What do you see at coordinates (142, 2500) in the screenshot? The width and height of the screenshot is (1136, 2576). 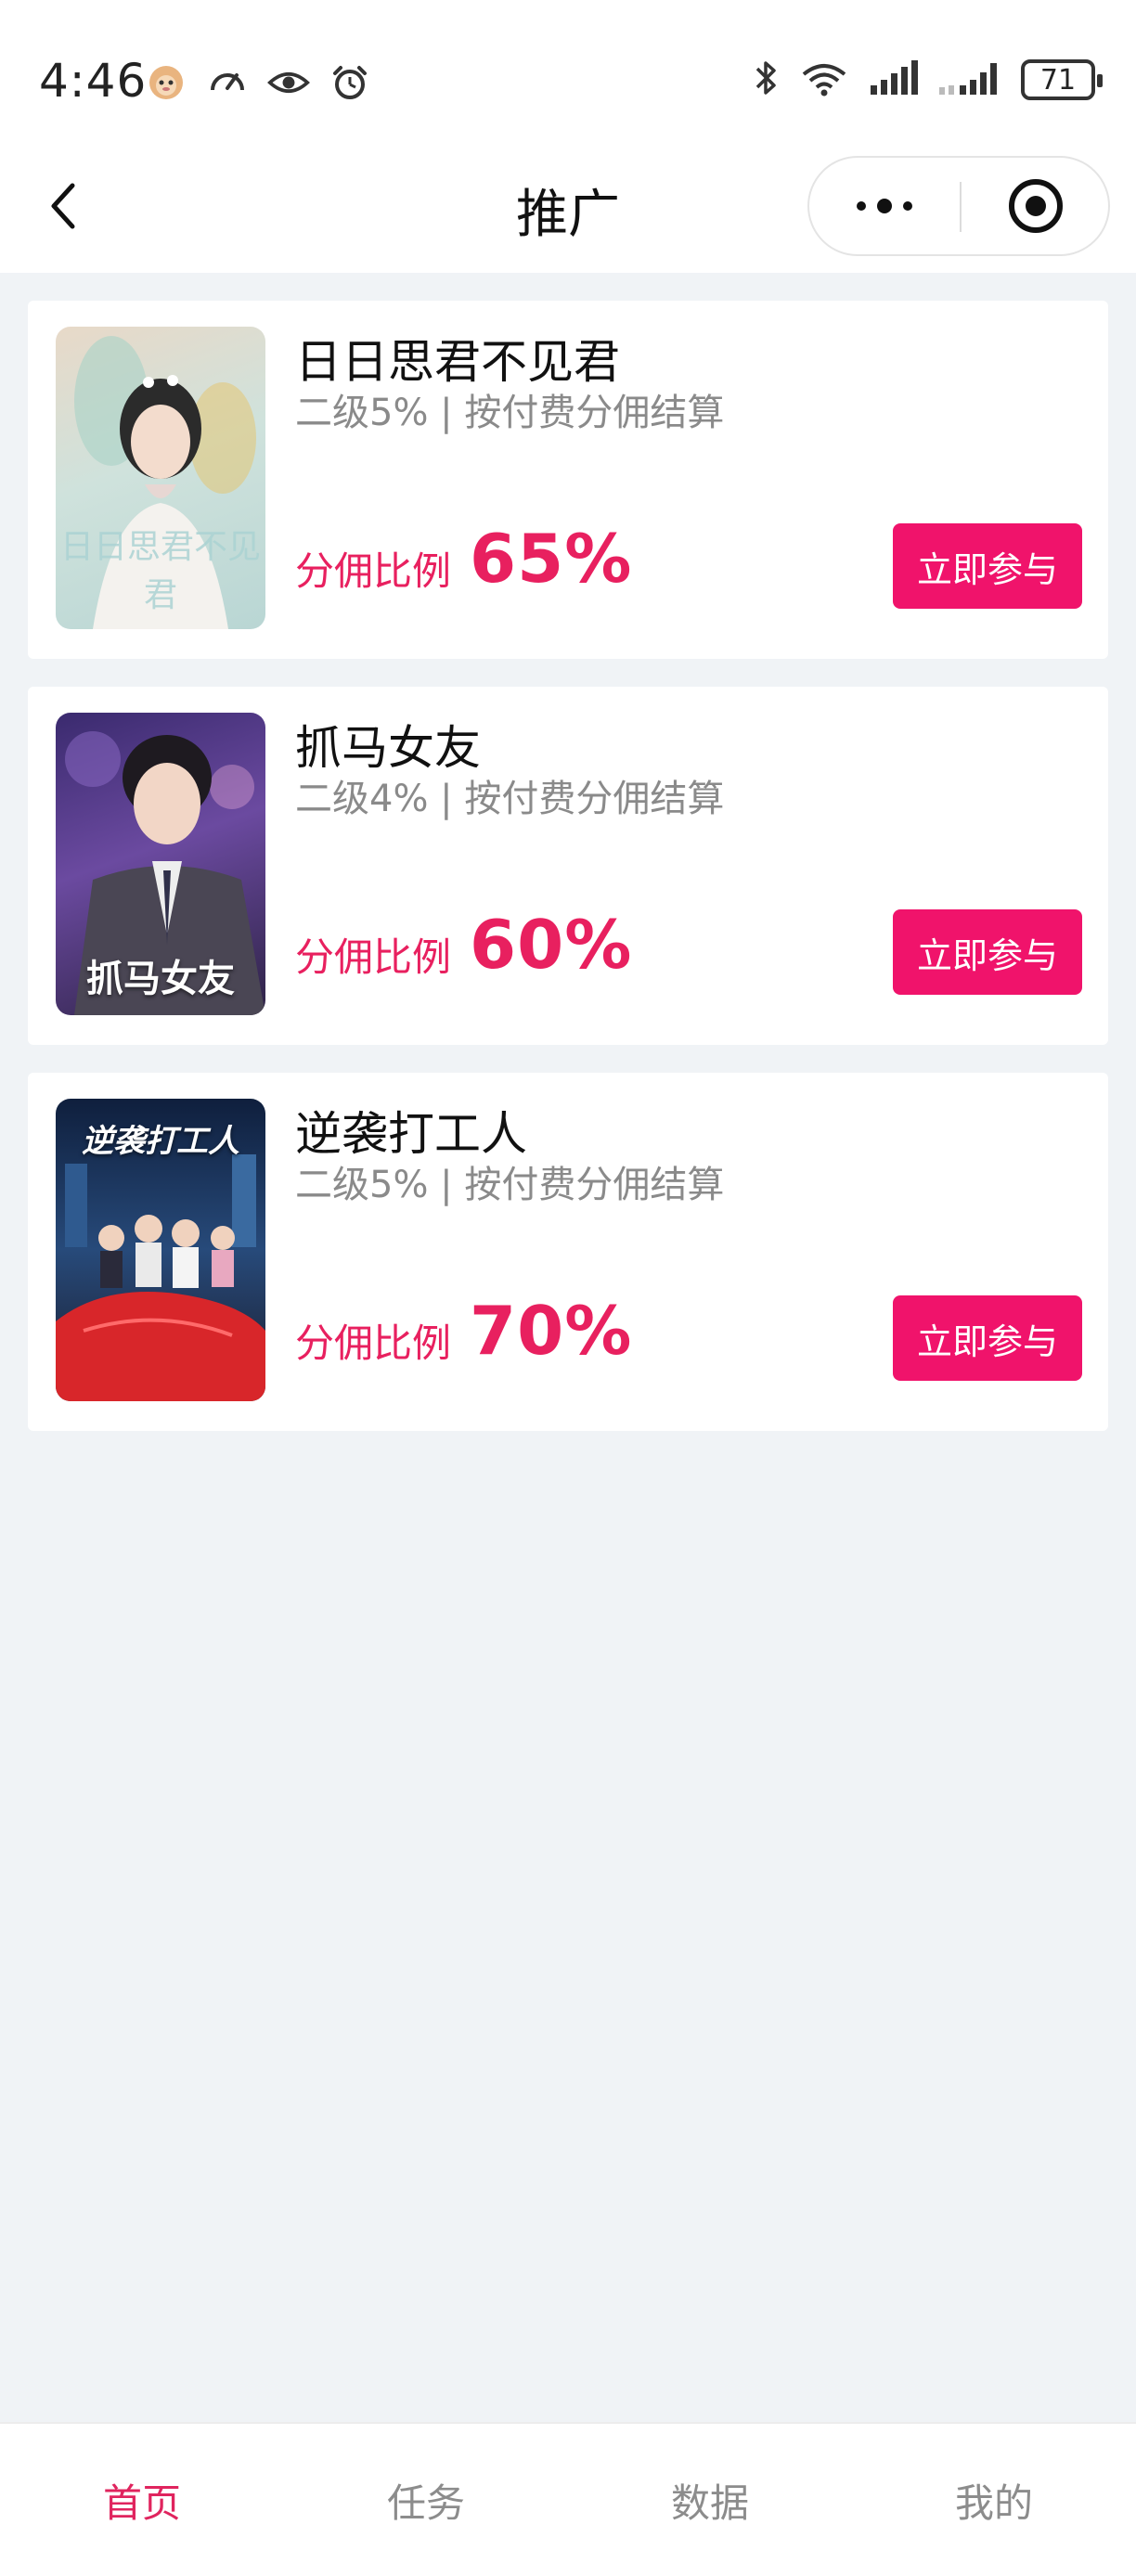 I see `tab-home: 首页` at bounding box center [142, 2500].